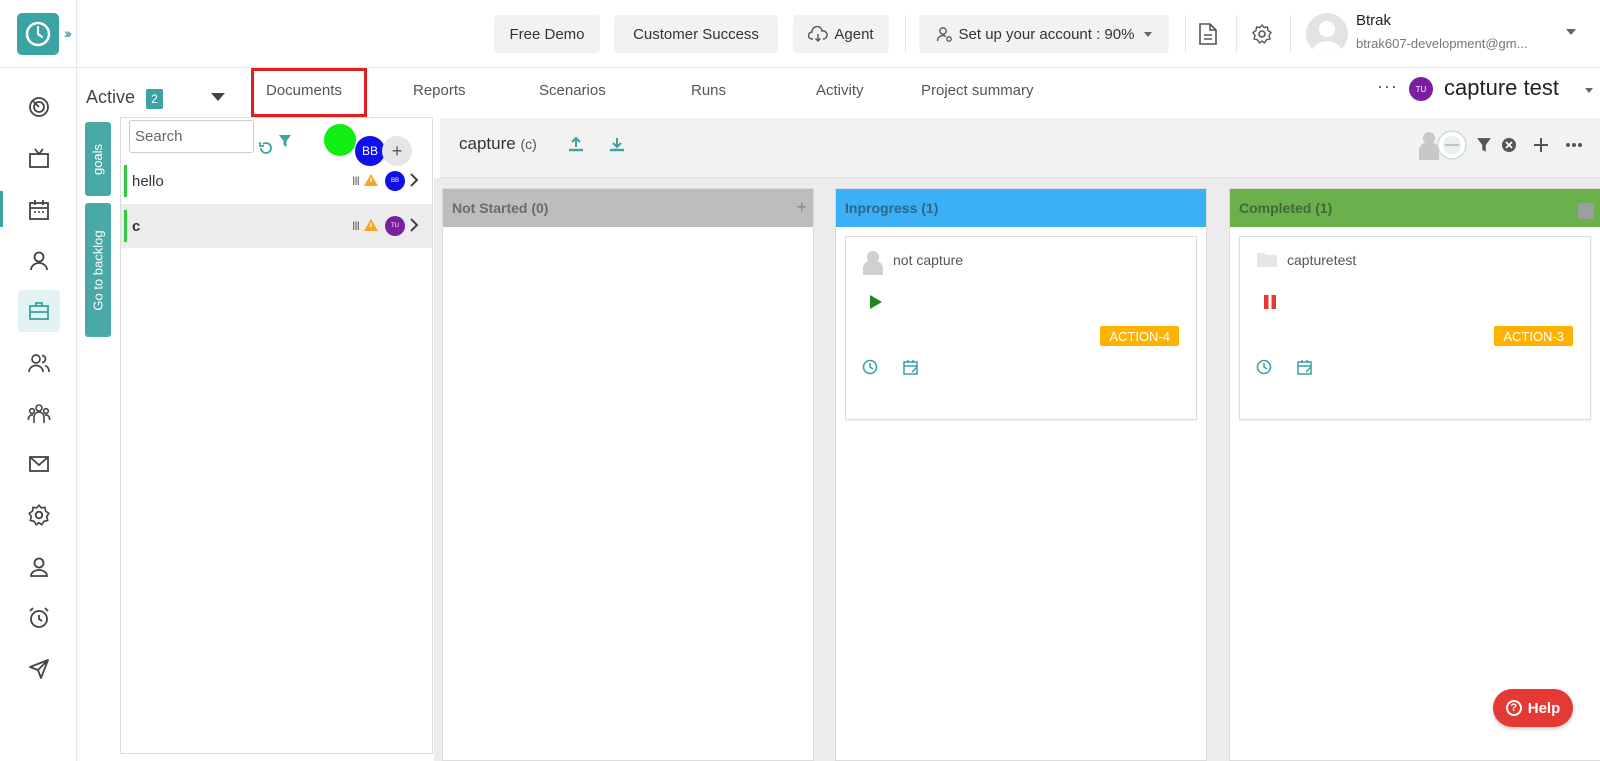 The image size is (1600, 761). What do you see at coordinates (628, 208) in the screenshot?
I see `column-header: Not Started (0) +` at bounding box center [628, 208].